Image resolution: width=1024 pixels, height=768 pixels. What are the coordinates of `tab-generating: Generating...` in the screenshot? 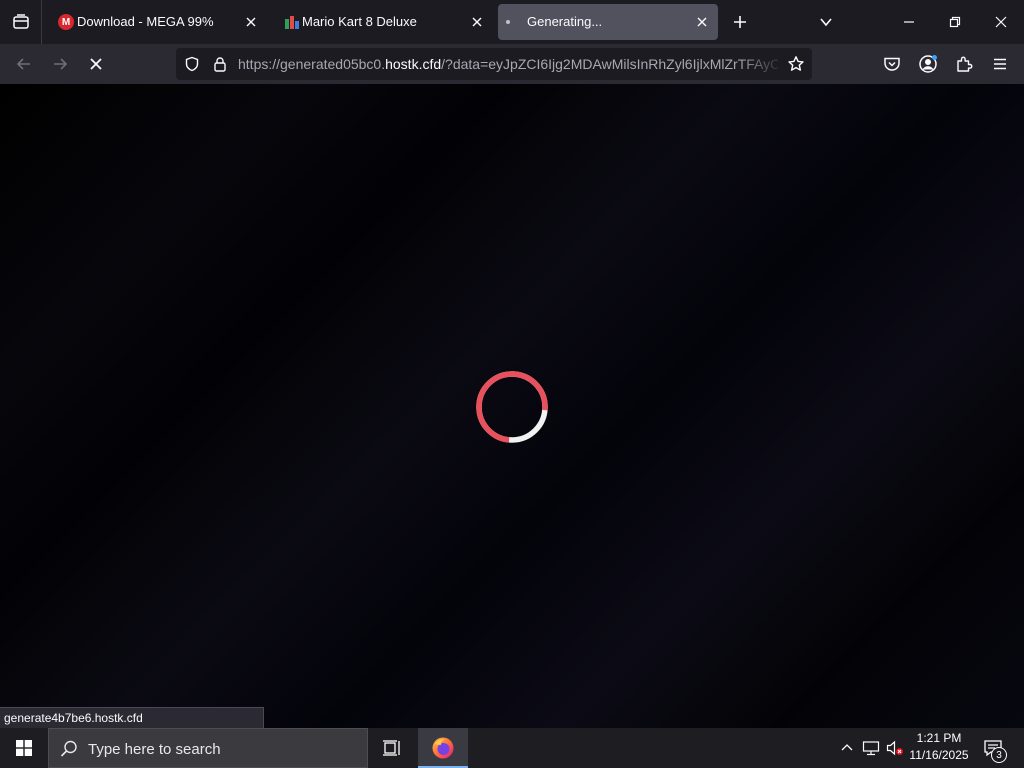 It's located at (608, 22).